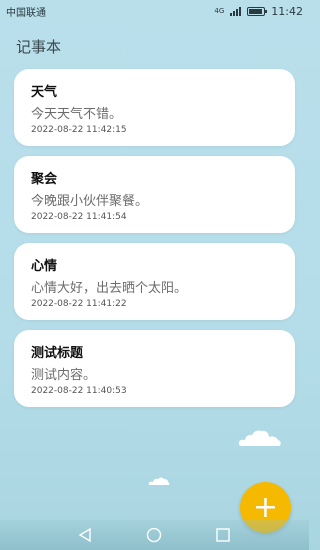 The height and width of the screenshot is (550, 320). I want to click on signal-icon, so click(236, 11).